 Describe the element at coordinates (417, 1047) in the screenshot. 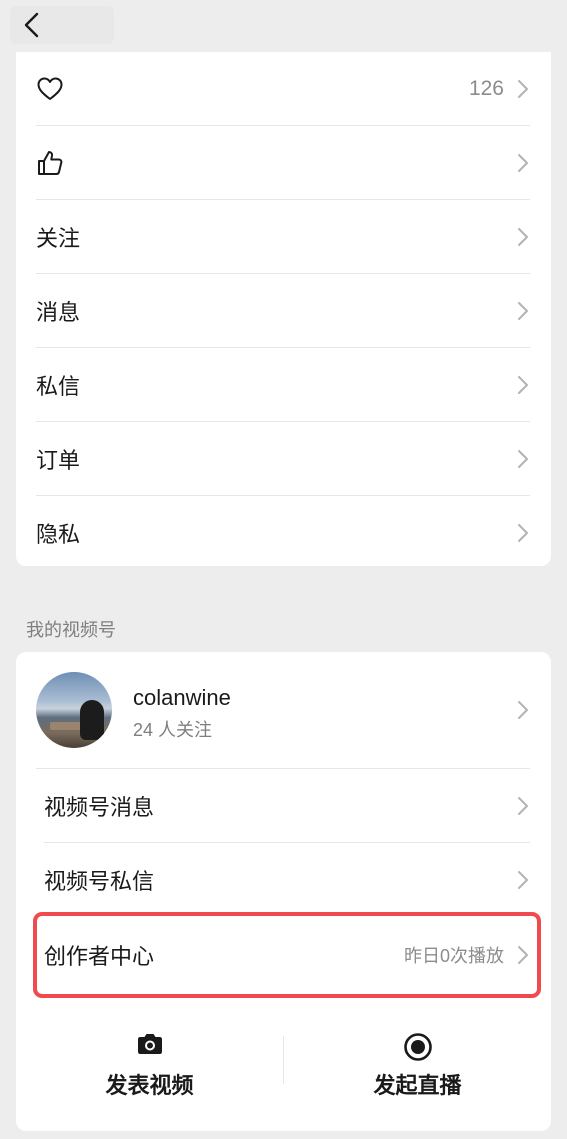

I see `record-icon` at that location.